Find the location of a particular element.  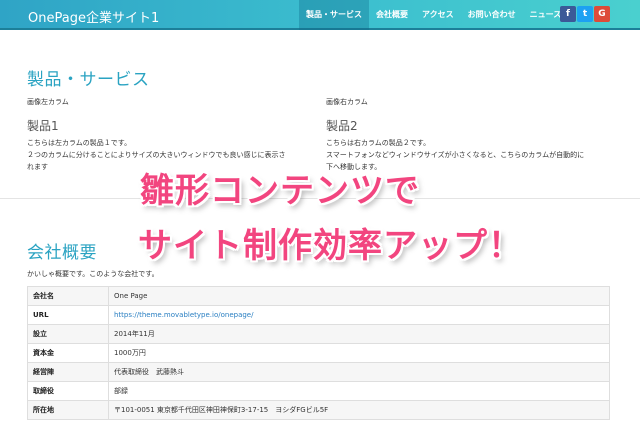

promo-overlay-line2: サイト制作効率アップ！ is located at coordinates (330, 246).